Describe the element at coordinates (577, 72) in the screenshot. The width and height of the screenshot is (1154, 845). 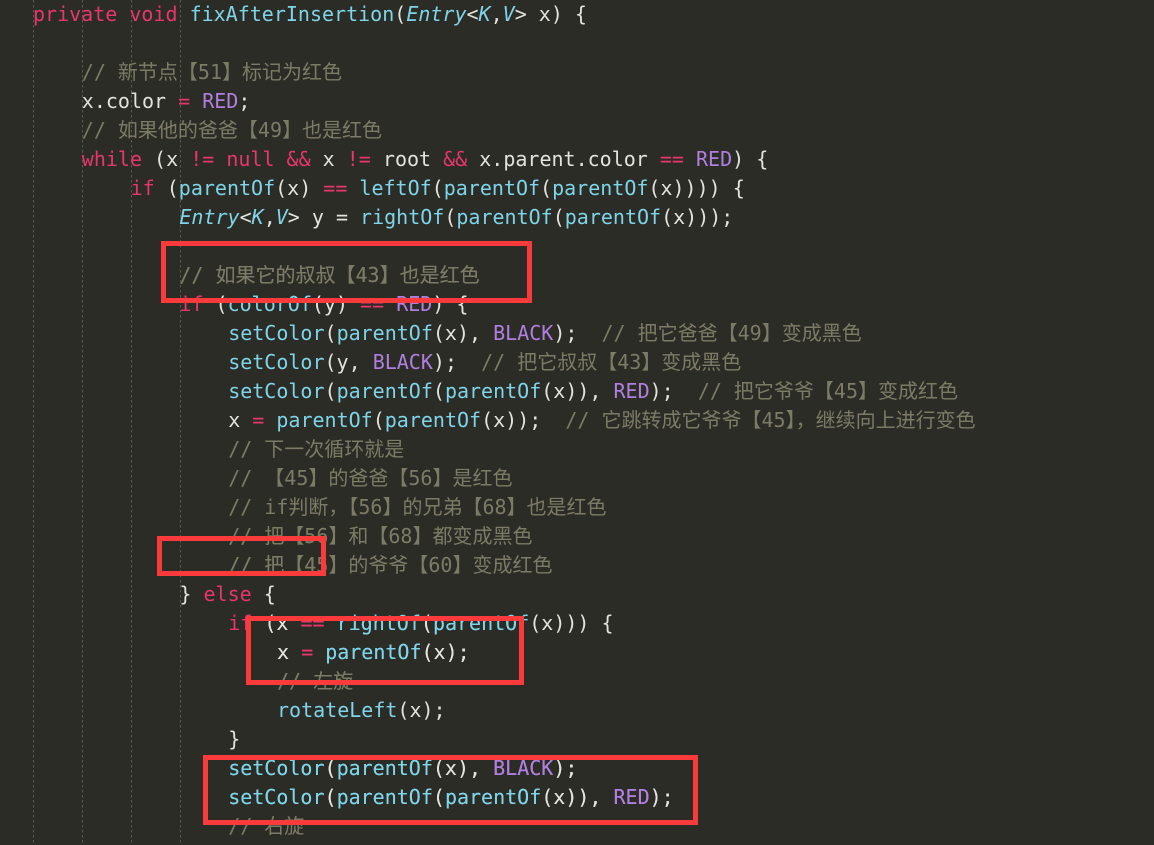
I see `code-line: // 新节点【51】标记为红色` at that location.